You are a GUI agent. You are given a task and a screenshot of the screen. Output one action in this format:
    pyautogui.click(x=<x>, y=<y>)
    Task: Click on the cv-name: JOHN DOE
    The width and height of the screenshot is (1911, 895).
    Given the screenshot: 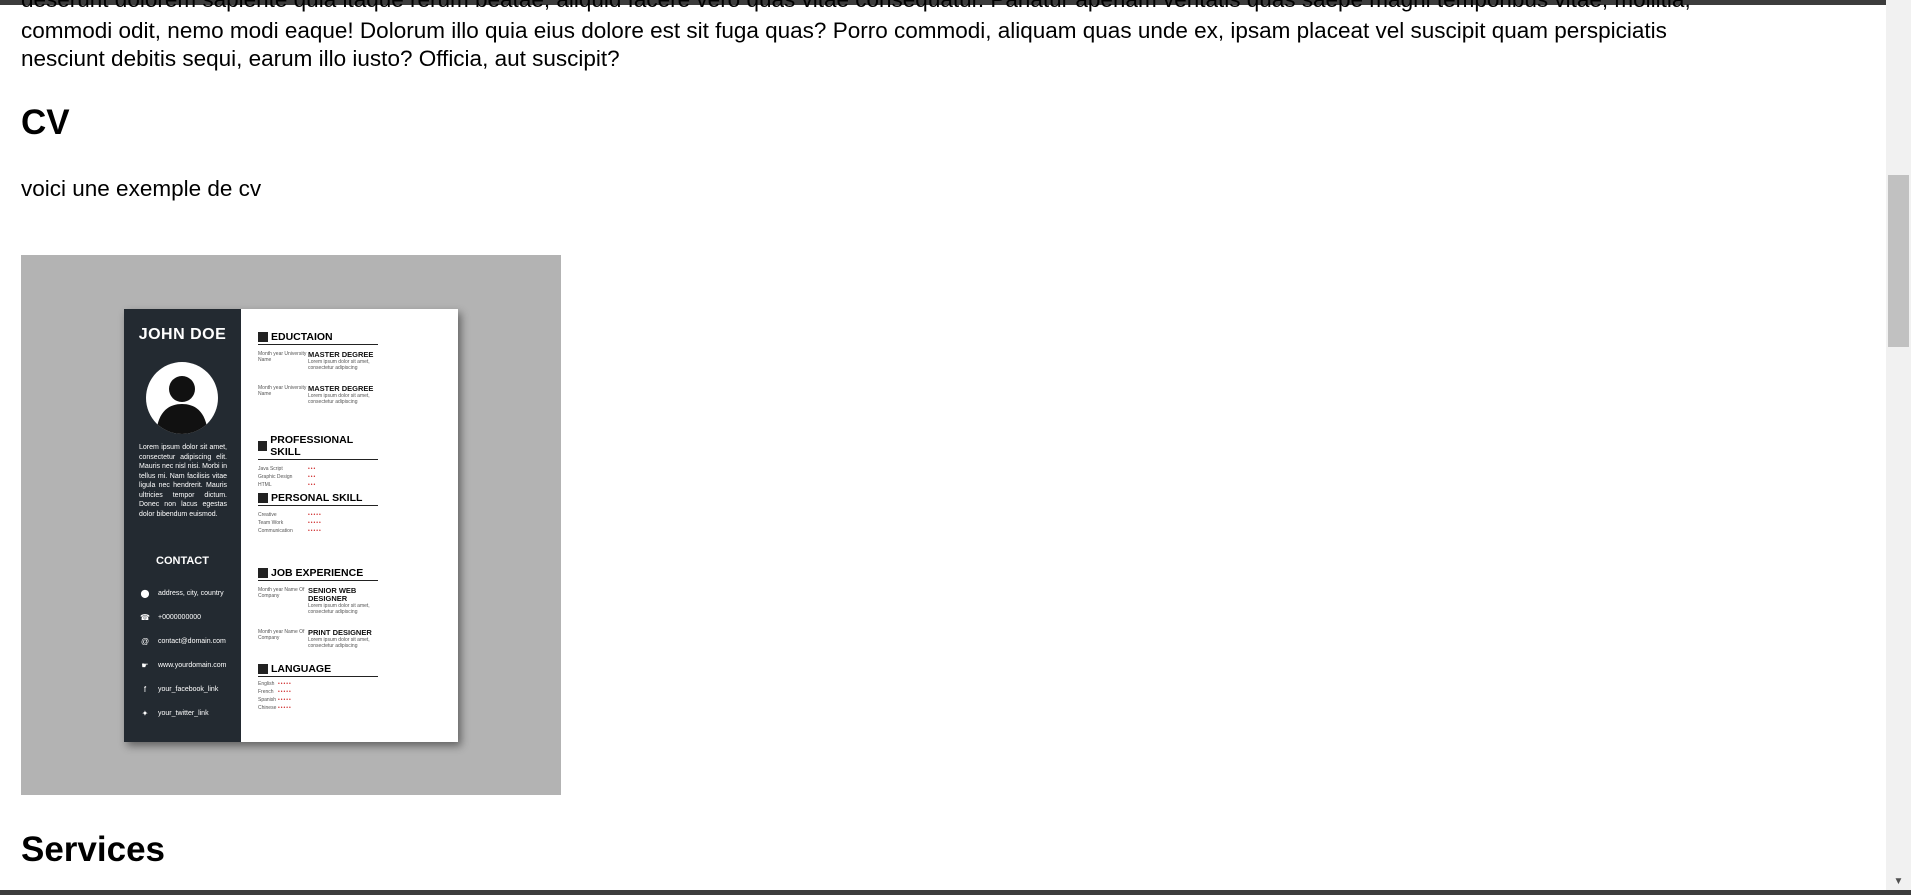 What is the action you would take?
    pyautogui.click(x=182, y=334)
    